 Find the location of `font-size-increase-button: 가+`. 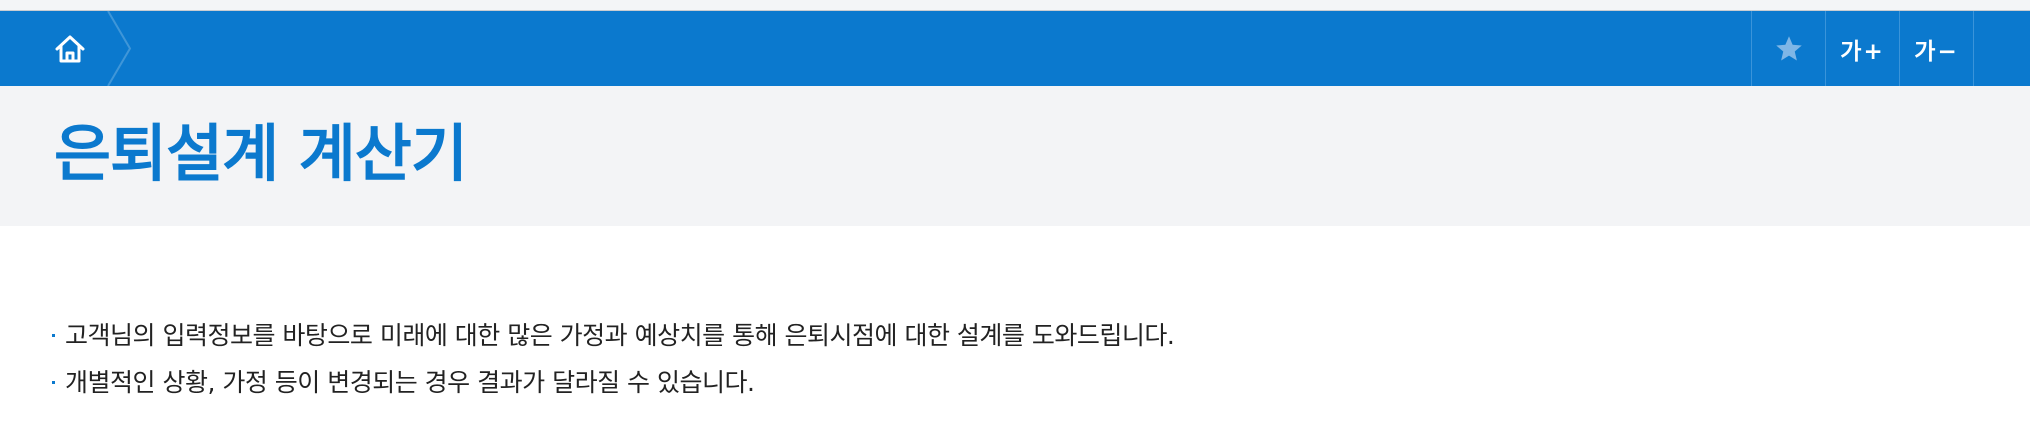

font-size-increase-button: 가+ is located at coordinates (1863, 48).